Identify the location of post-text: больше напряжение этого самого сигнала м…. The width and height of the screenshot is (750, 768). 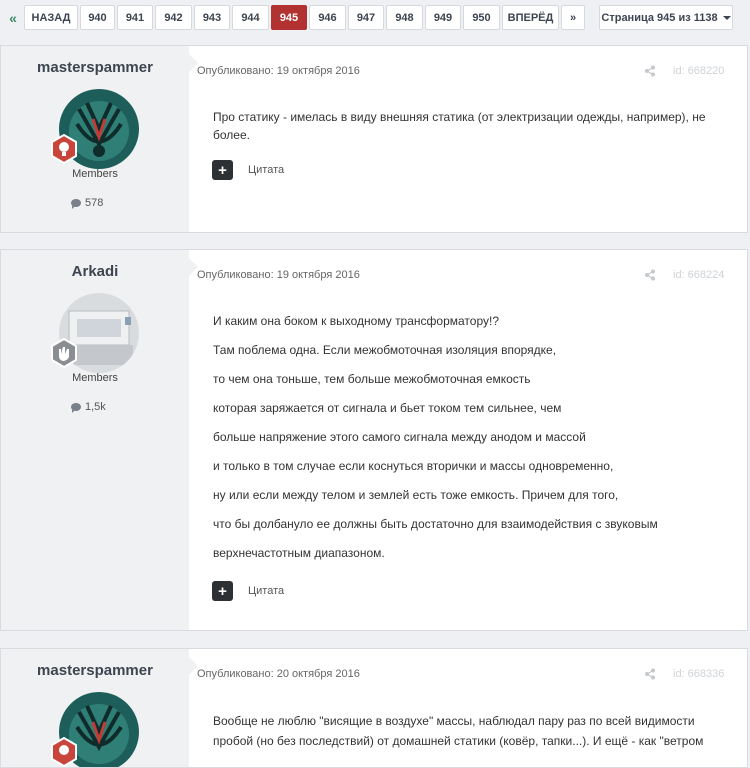
(399, 437).